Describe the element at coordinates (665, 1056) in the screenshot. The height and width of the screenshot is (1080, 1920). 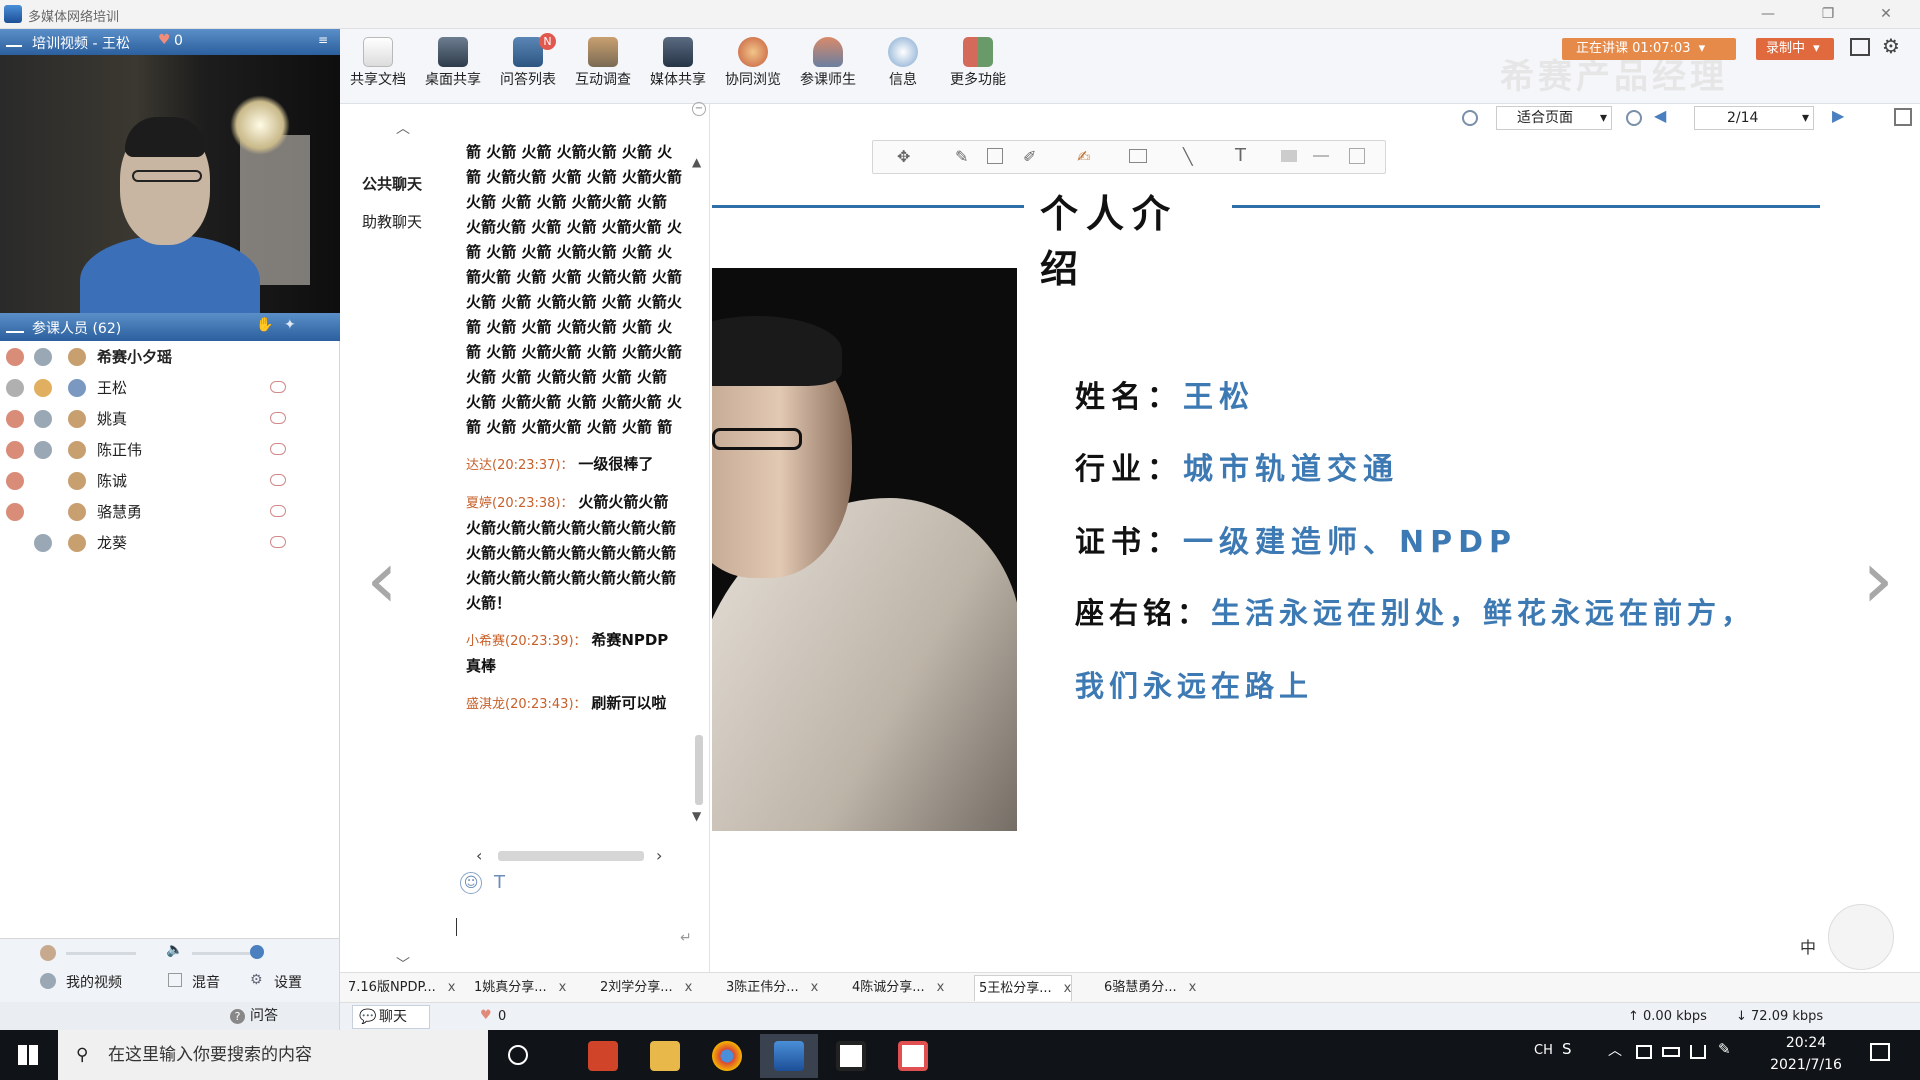
I see `file-explorer-app` at that location.